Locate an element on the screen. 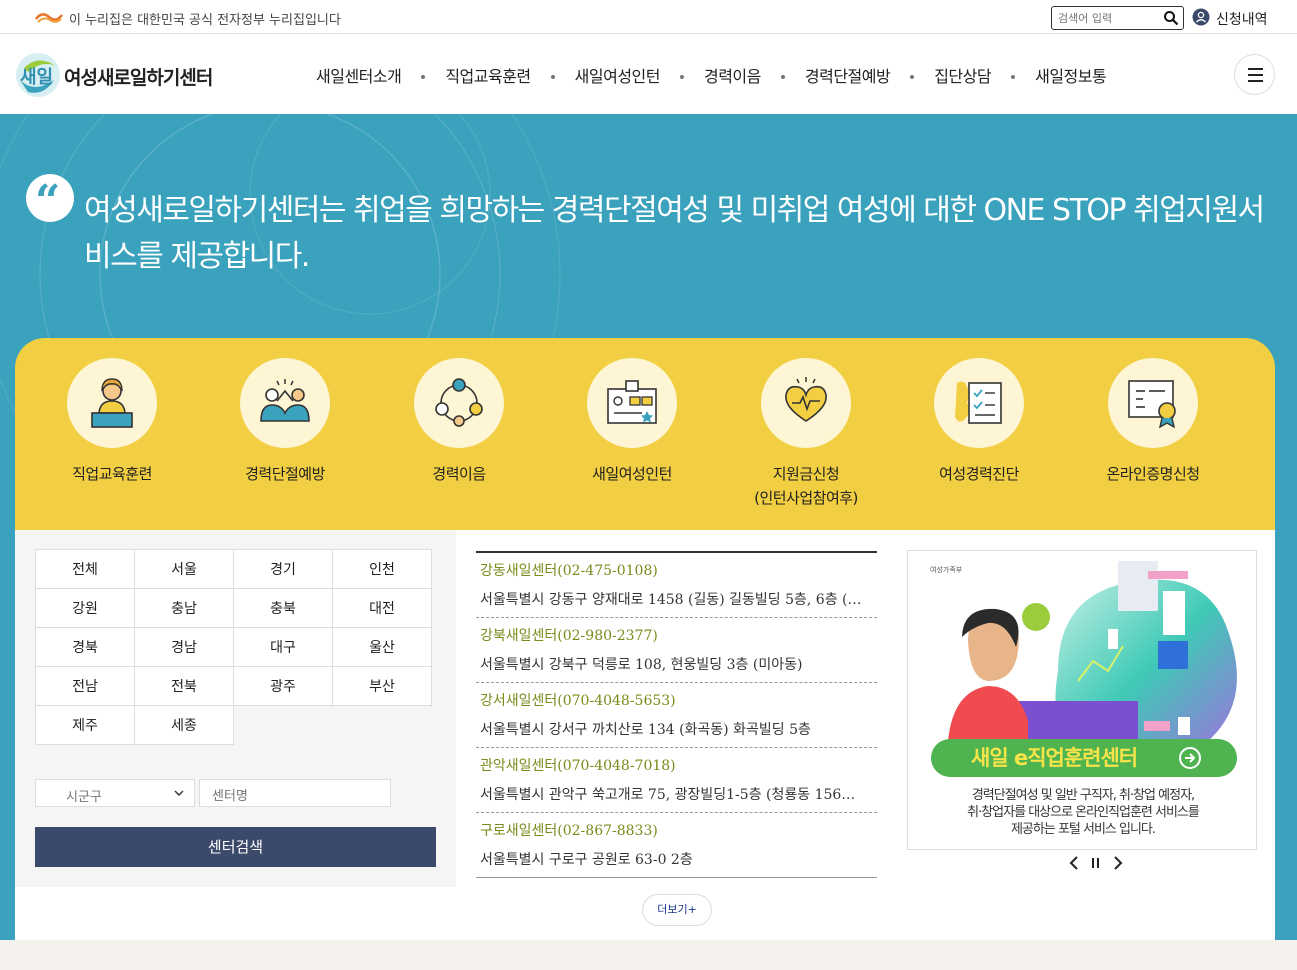 The image size is (1297, 970). slider-controls is located at coordinates (1096, 863).